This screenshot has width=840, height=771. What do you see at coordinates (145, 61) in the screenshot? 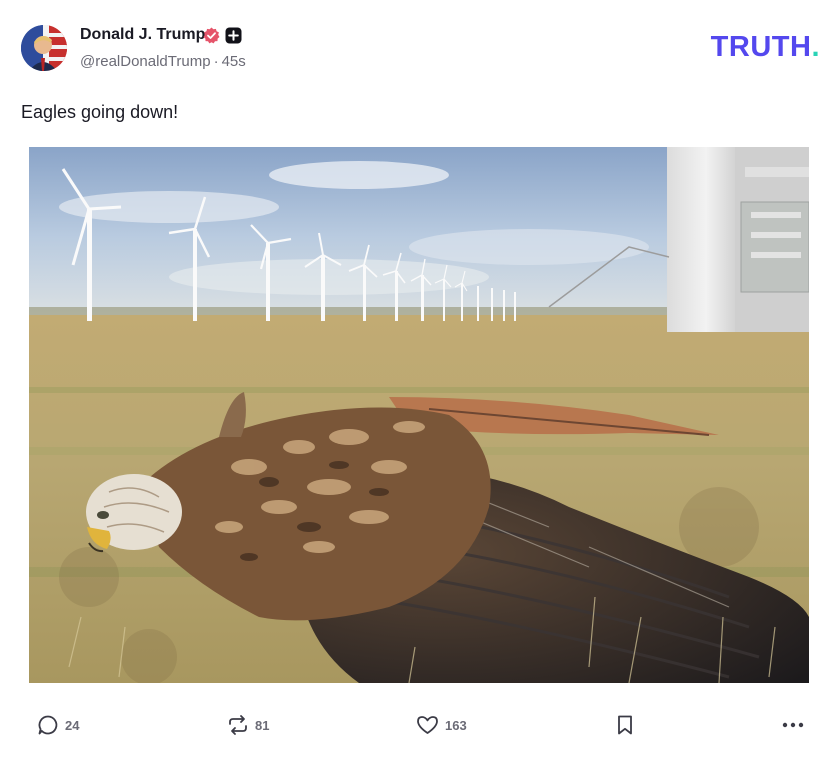
I see `author-handle: @realDonaldTrump` at bounding box center [145, 61].